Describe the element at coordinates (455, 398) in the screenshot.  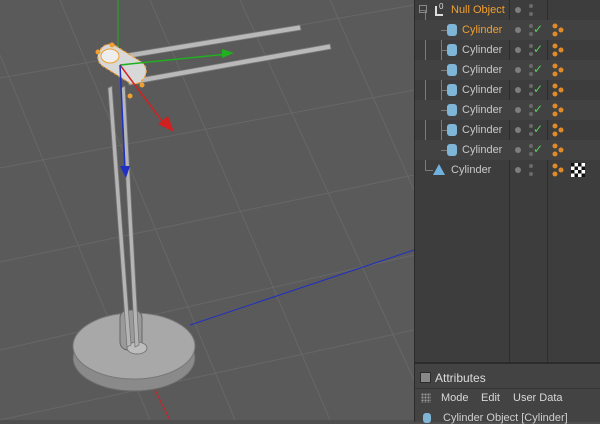
I see `menu-mode: Mode` at that location.